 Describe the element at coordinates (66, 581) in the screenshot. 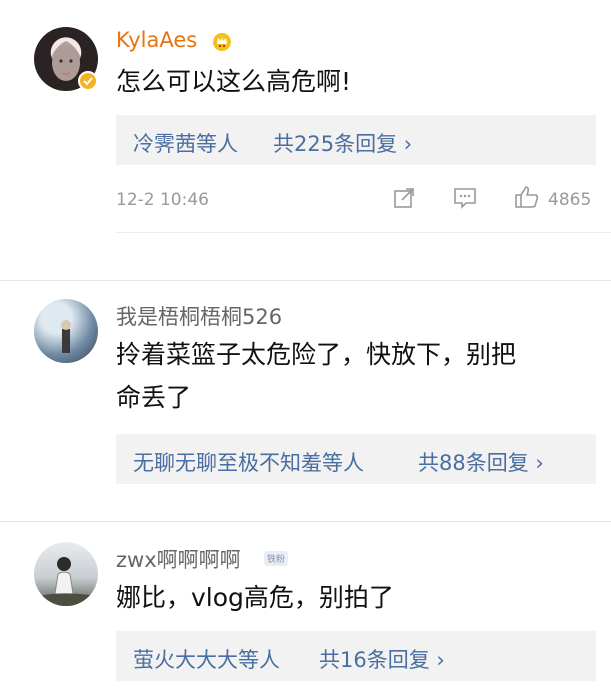

I see `avatar-person-image` at that location.